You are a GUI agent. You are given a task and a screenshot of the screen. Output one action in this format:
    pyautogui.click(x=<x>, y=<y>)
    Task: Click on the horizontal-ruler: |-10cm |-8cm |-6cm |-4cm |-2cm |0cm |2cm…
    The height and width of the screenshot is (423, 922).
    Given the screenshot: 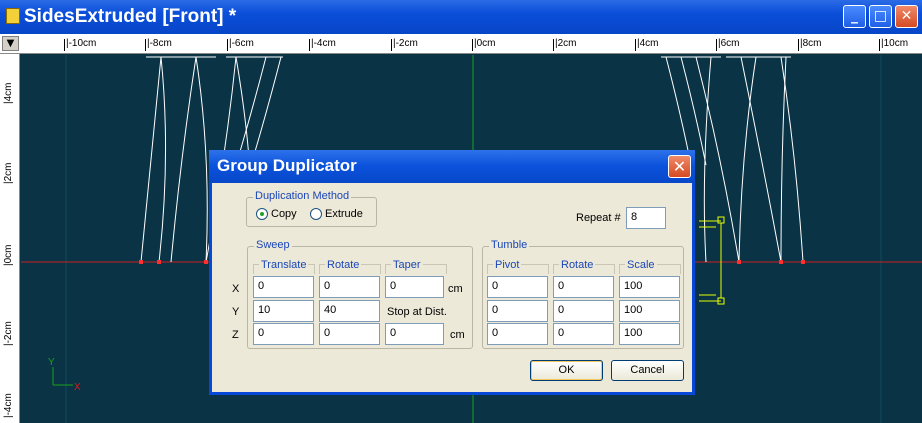 What is the action you would take?
    pyautogui.click(x=461, y=44)
    